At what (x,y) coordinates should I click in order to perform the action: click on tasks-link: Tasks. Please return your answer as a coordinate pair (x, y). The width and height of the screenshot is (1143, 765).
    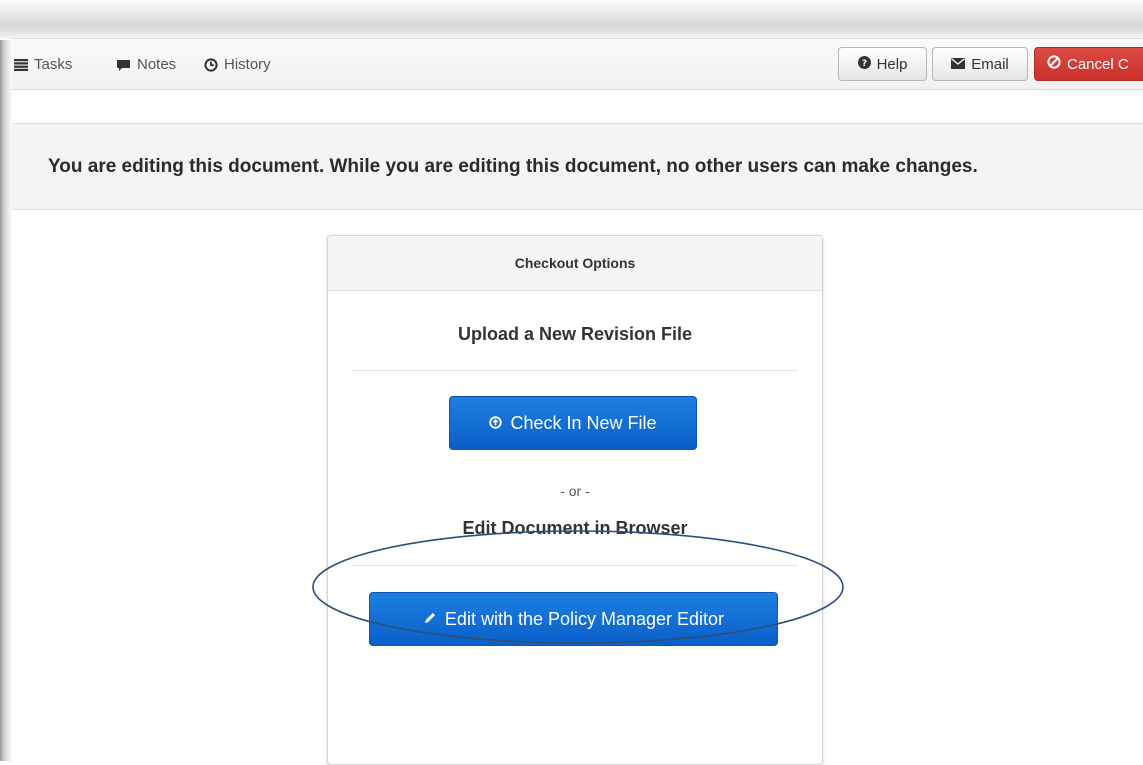
    Looking at the image, I should click on (43, 65).